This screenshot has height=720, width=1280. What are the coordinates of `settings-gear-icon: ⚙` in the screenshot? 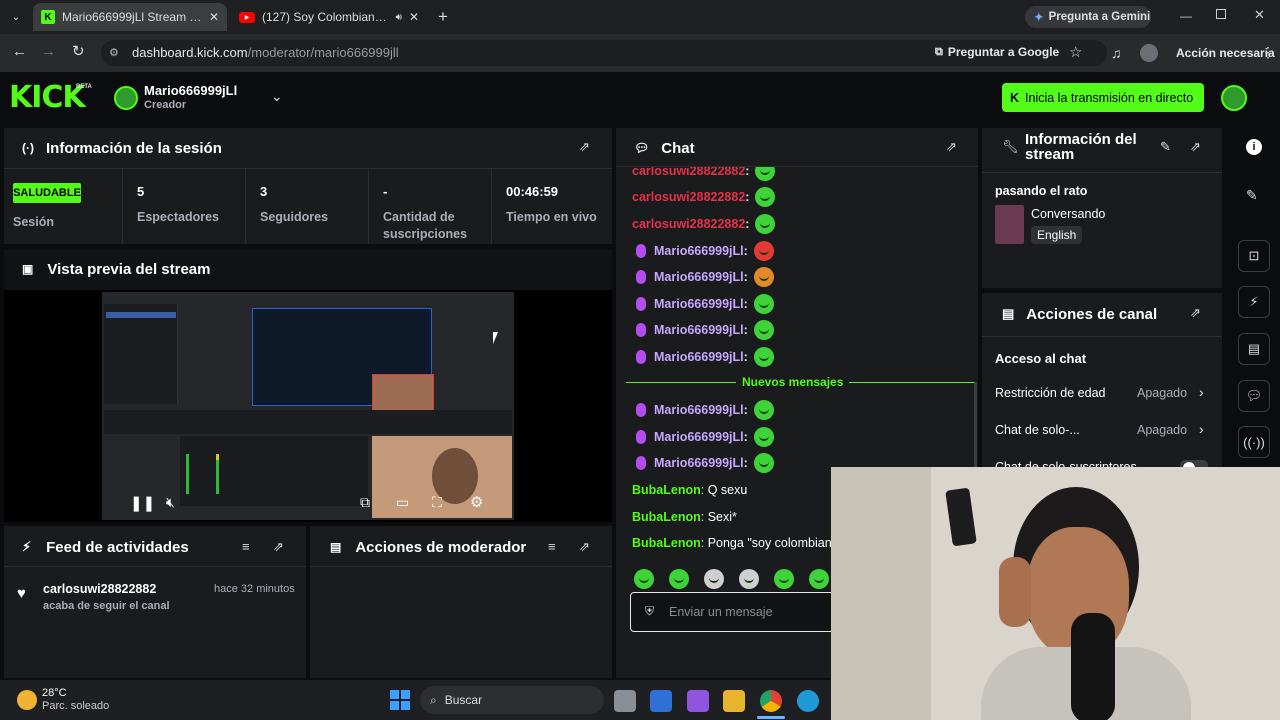 It's located at (476, 502).